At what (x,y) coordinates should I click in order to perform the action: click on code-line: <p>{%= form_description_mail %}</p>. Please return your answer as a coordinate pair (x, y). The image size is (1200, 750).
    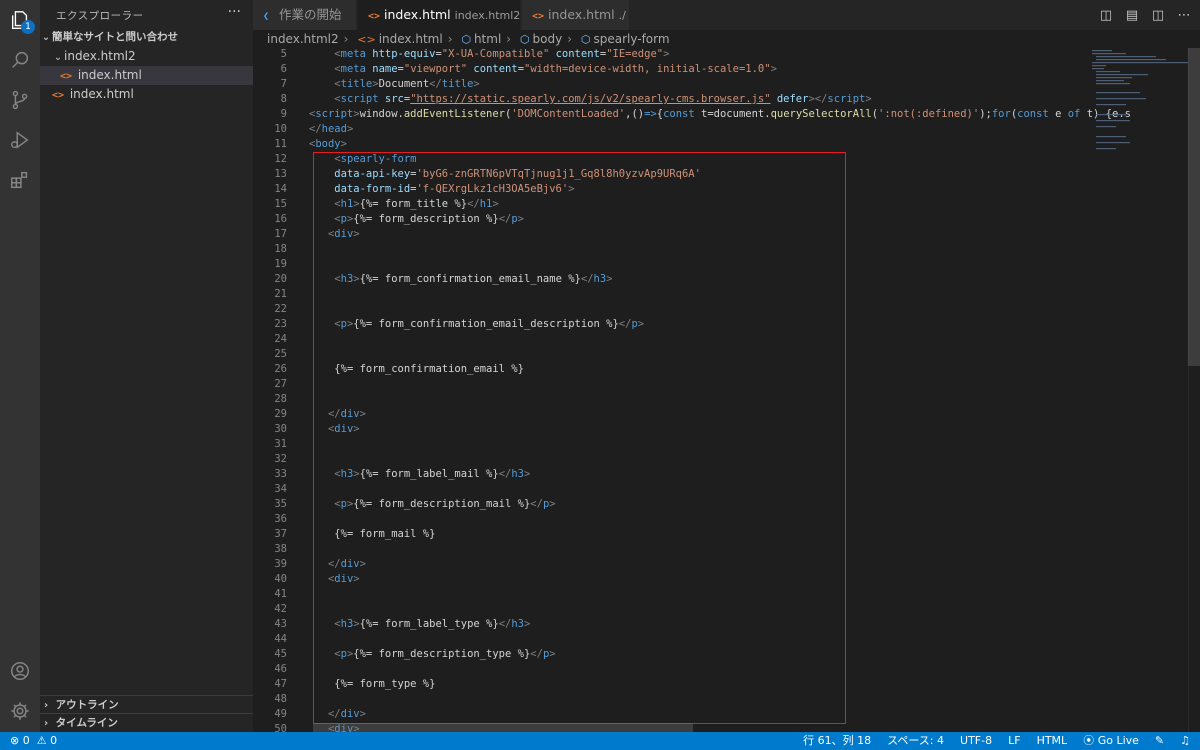
    Looking at the image, I should click on (432, 504).